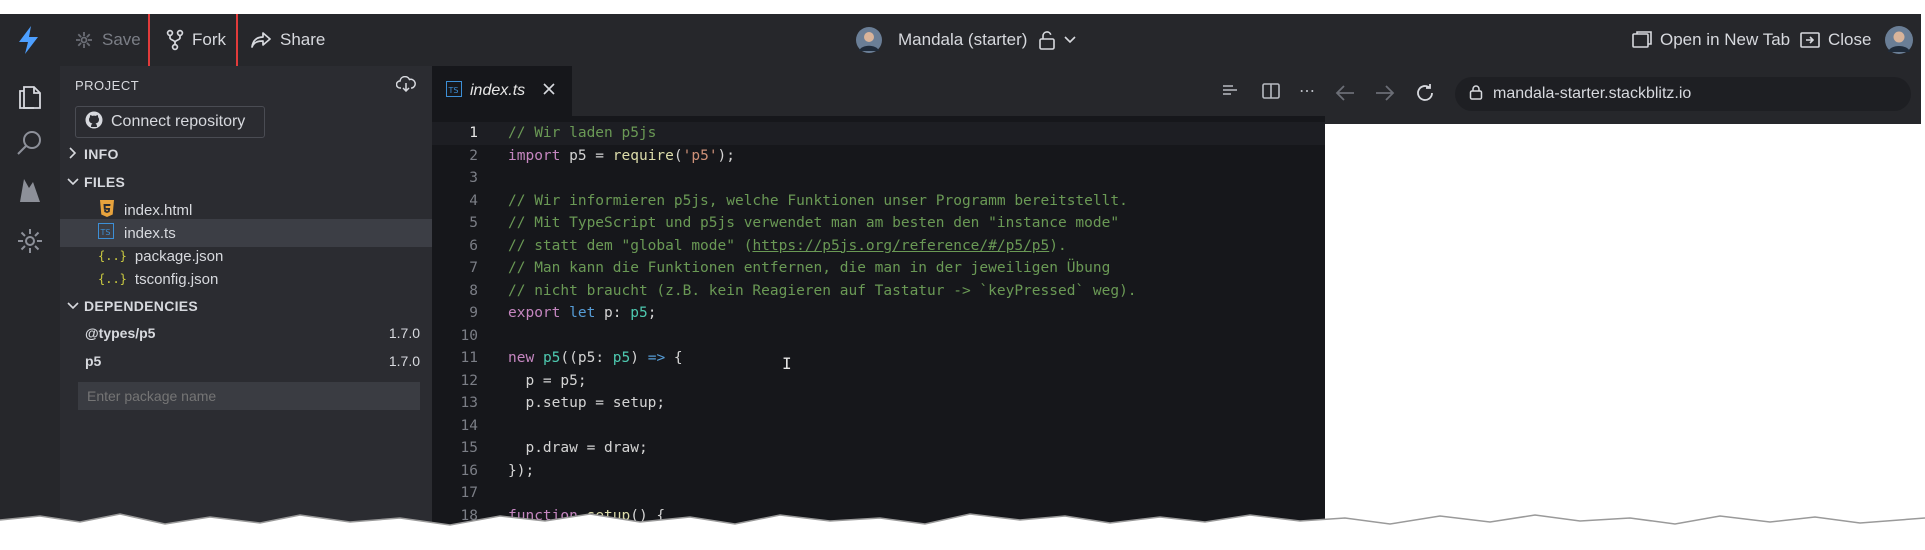 This screenshot has width=1925, height=550. What do you see at coordinates (878, 336) in the screenshot?
I see `code-line: 10` at bounding box center [878, 336].